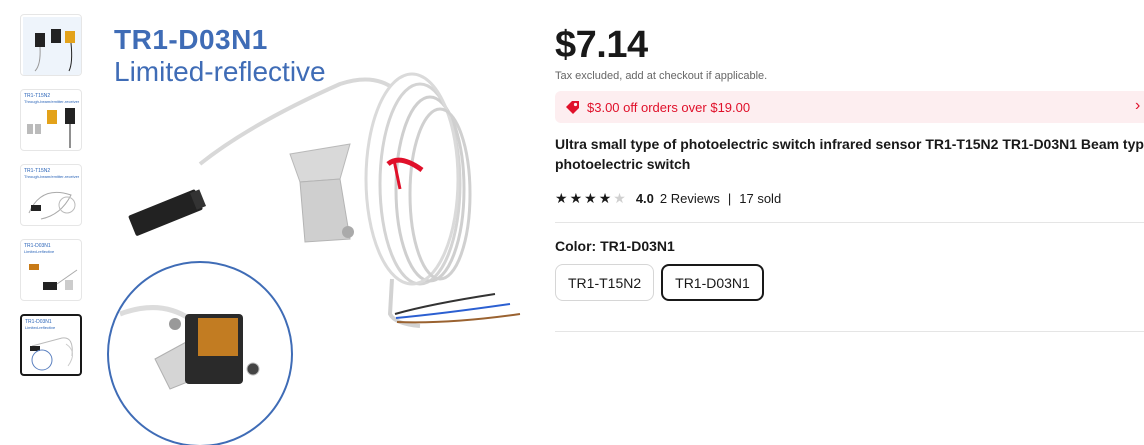 This screenshot has width=1144, height=445. What do you see at coordinates (51, 120) in the screenshot?
I see `thumbnail-2: TR1-T15N2 Through-beam/emitter-receiver` at bounding box center [51, 120].